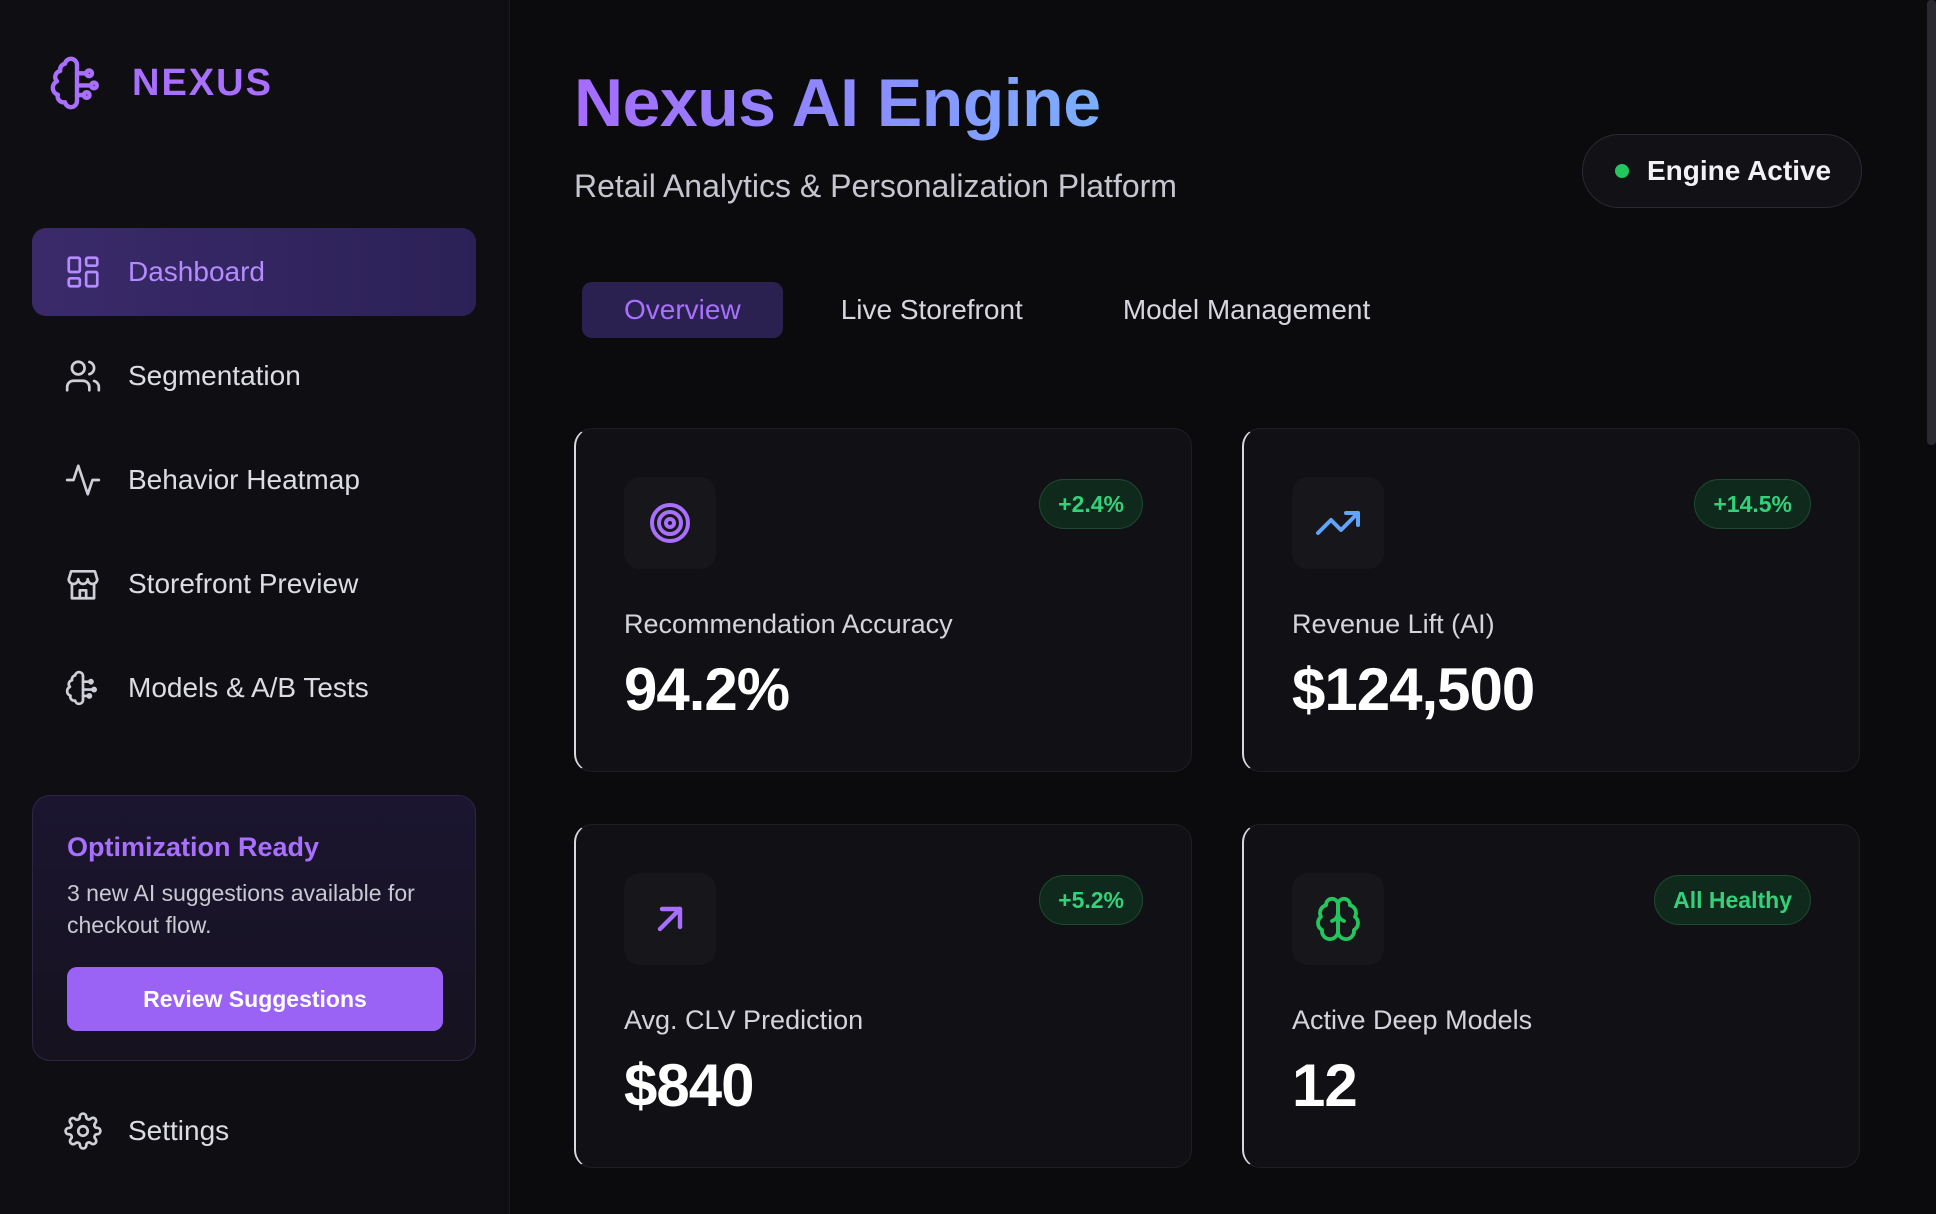  What do you see at coordinates (883, 600) in the screenshot?
I see `kpi-card-recommendation-accuracy: +2.4% Recommendation Accuracy 94.2%` at bounding box center [883, 600].